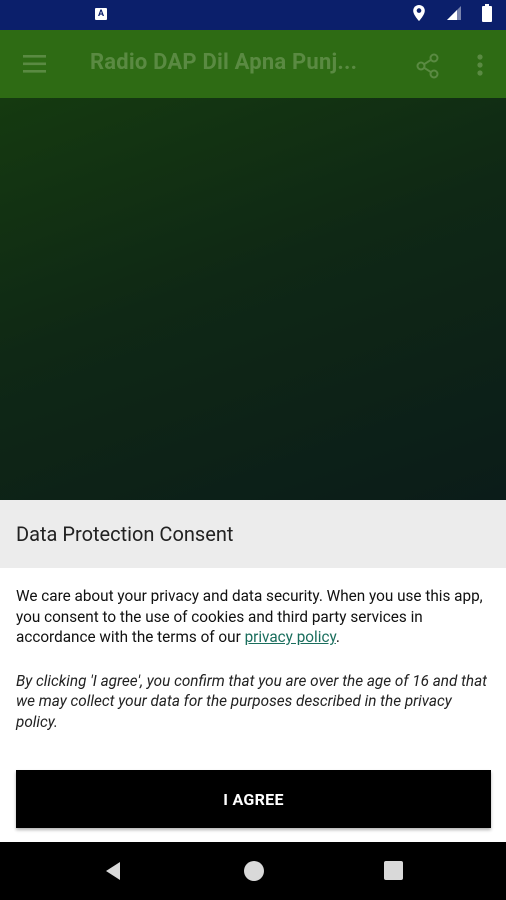 This screenshot has width=506, height=900. I want to click on dialog-title: Data Protection Consent, so click(125, 534).